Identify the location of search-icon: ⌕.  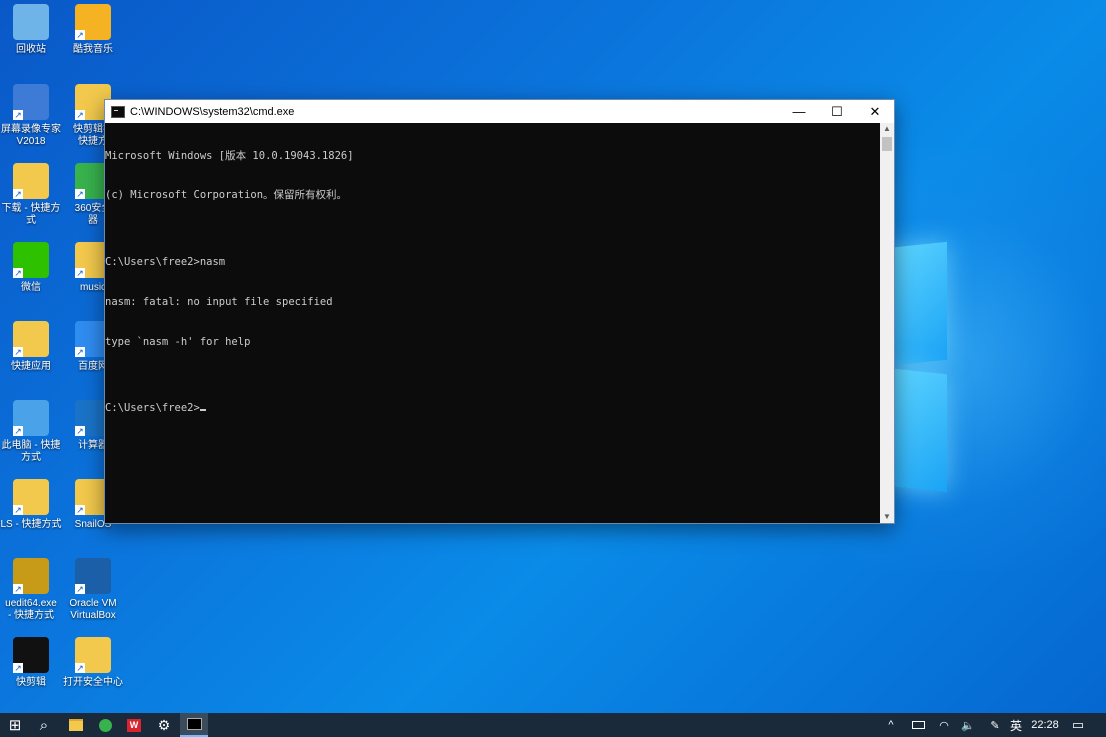
(44, 725).